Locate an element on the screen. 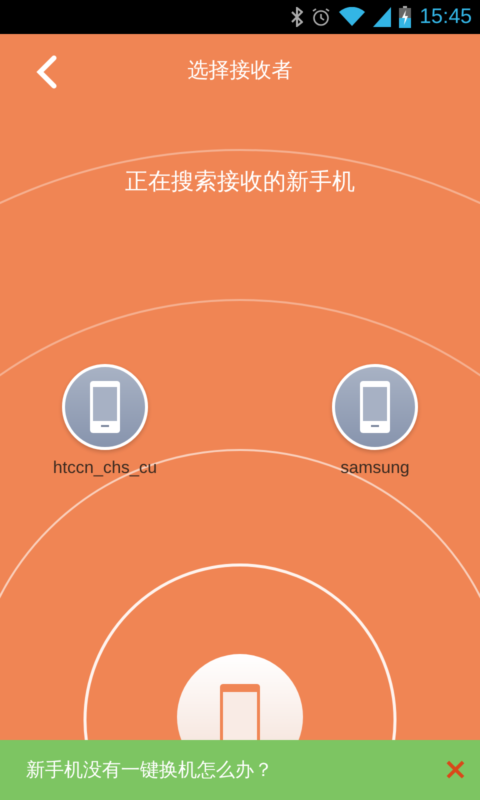  signal-icon is located at coordinates (382, 17).